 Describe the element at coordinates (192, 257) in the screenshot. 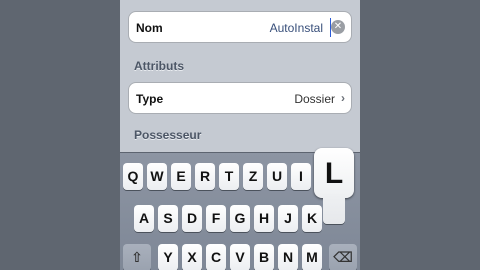

I see `key-x: X` at that location.